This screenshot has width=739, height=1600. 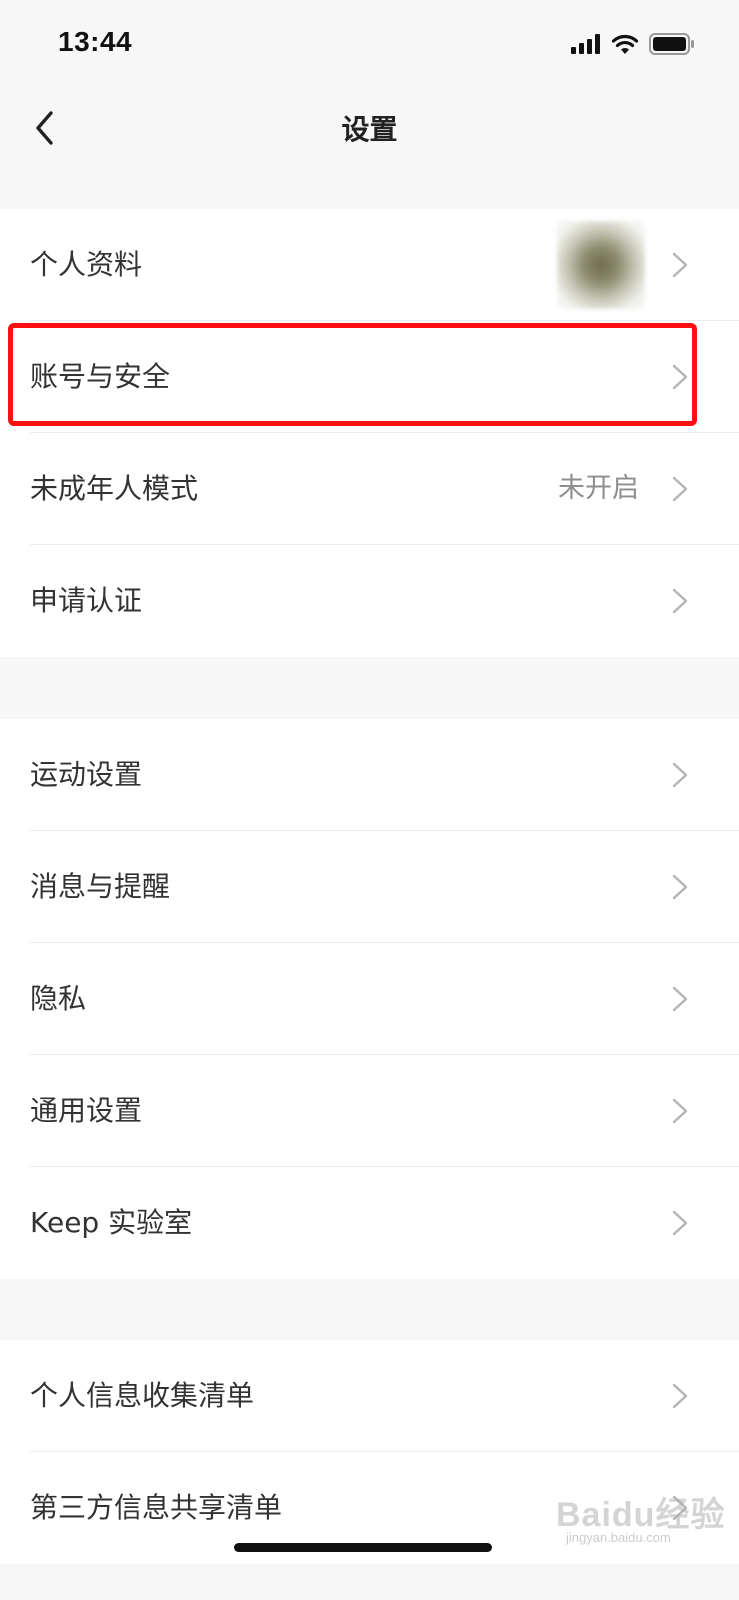 I want to click on row-personal-info-list: 个人信息收集清单, so click(x=369, y=1396).